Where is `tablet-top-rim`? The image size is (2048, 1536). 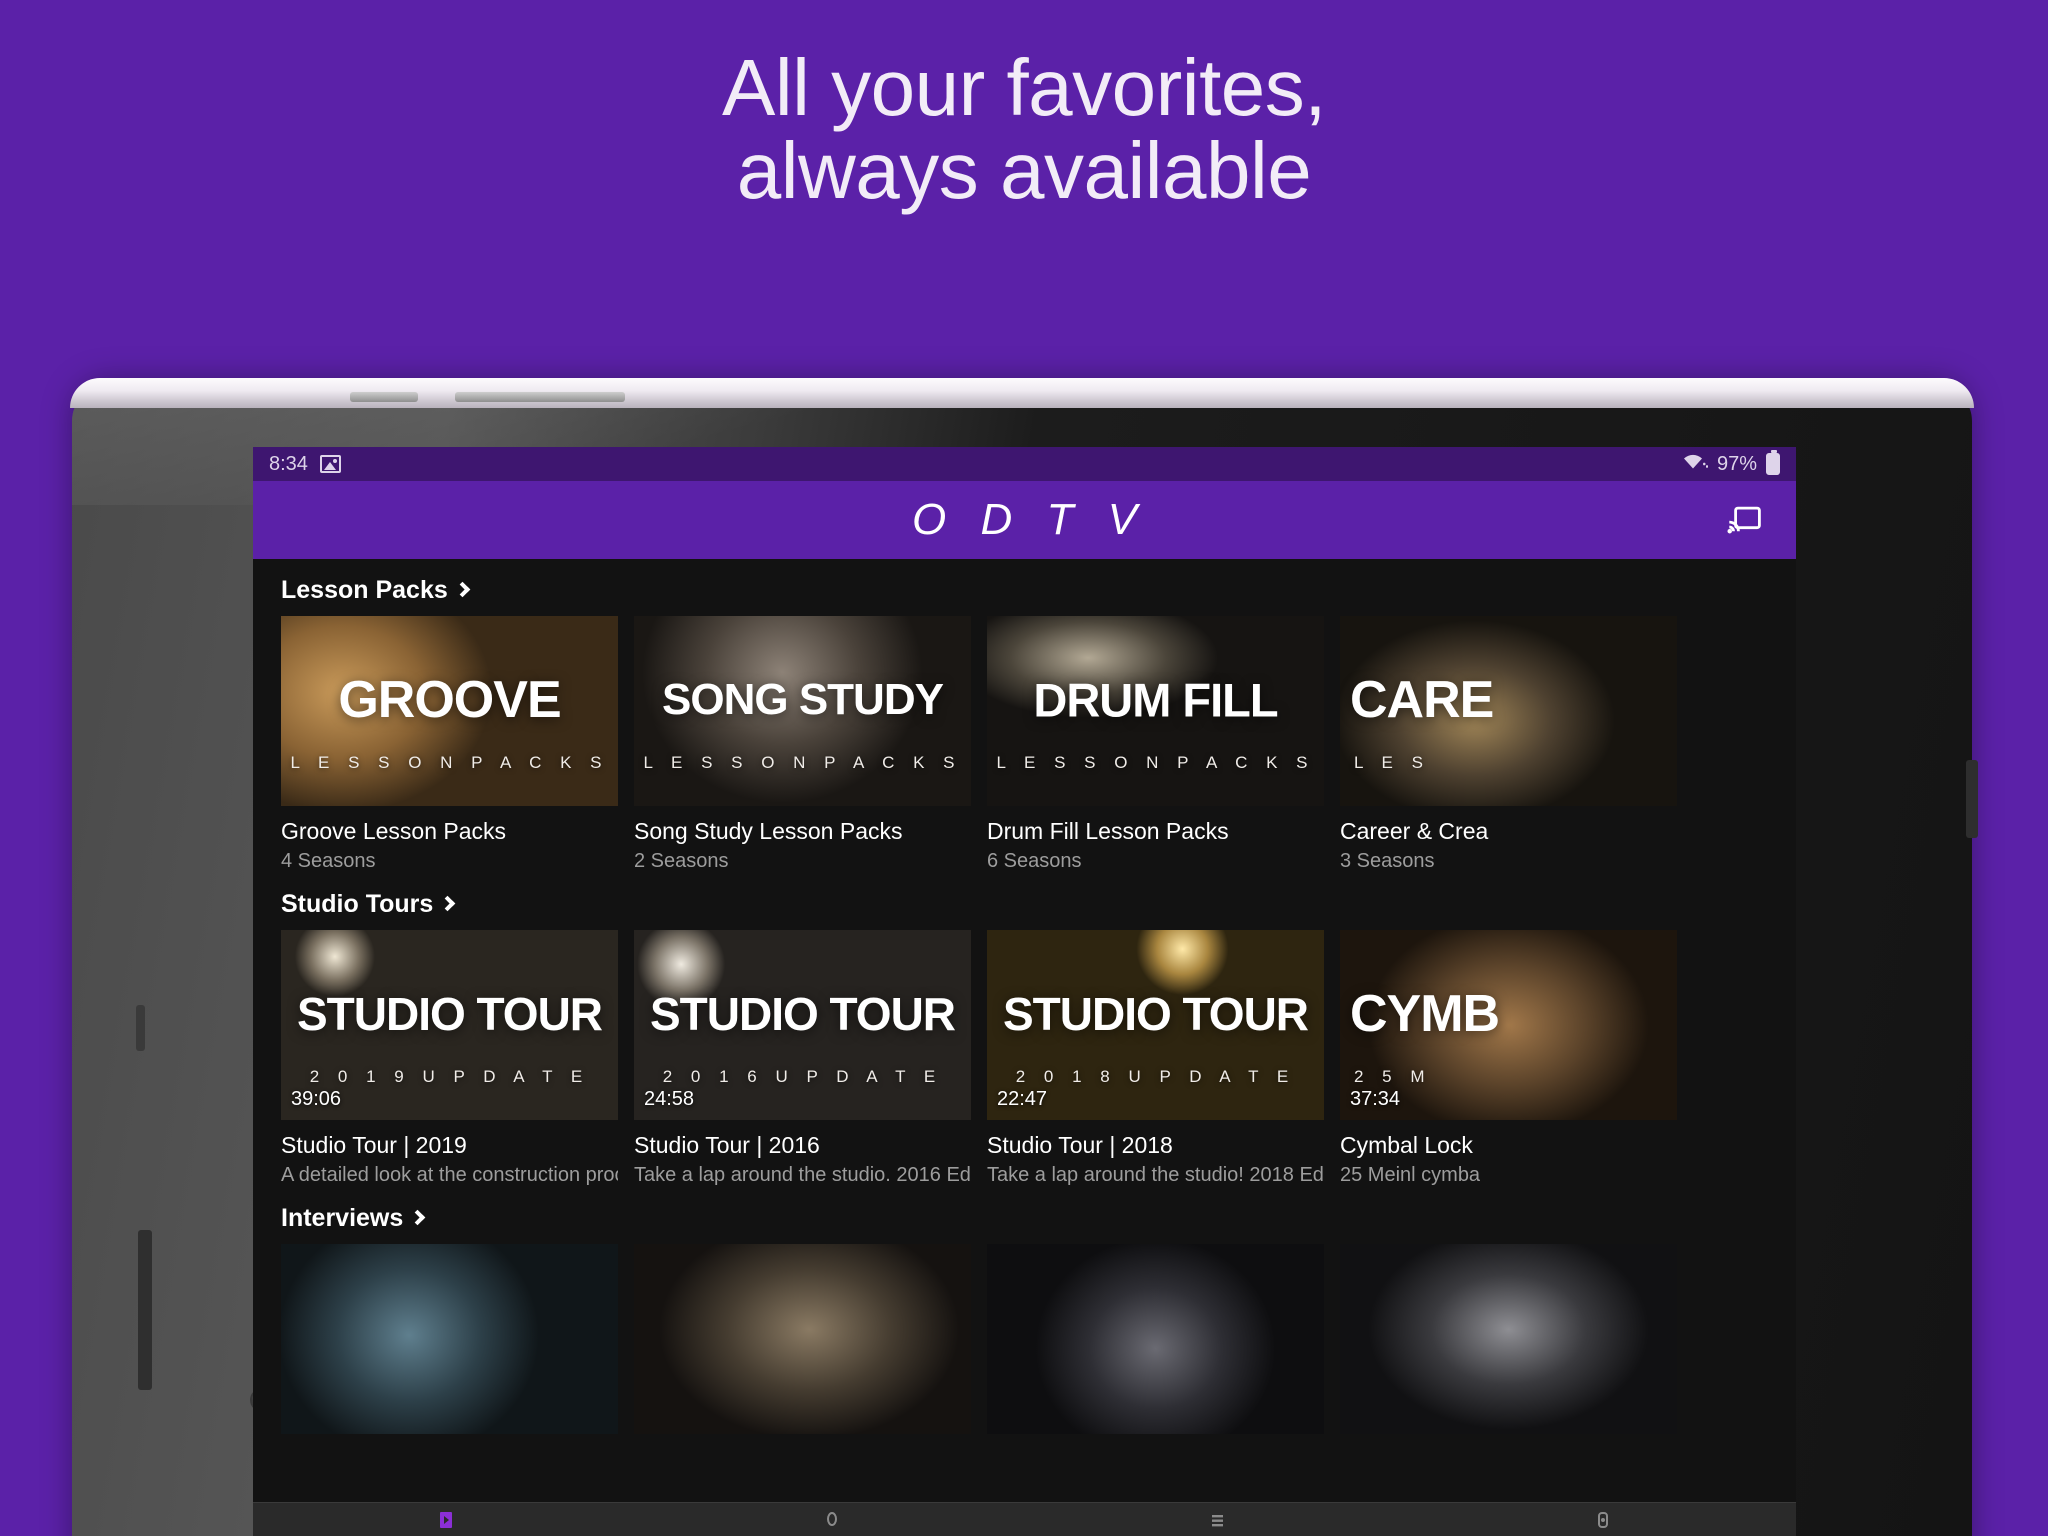 tablet-top-rim is located at coordinates (1022, 393).